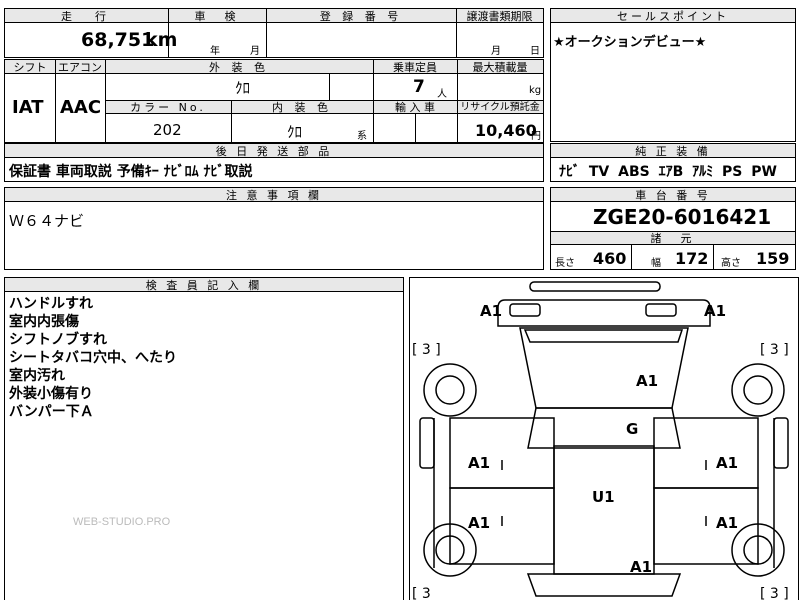 This screenshot has width=800, height=600. What do you see at coordinates (302, 107) in the screenshot?
I see `interior-color-label: 内 装 色` at bounding box center [302, 107].